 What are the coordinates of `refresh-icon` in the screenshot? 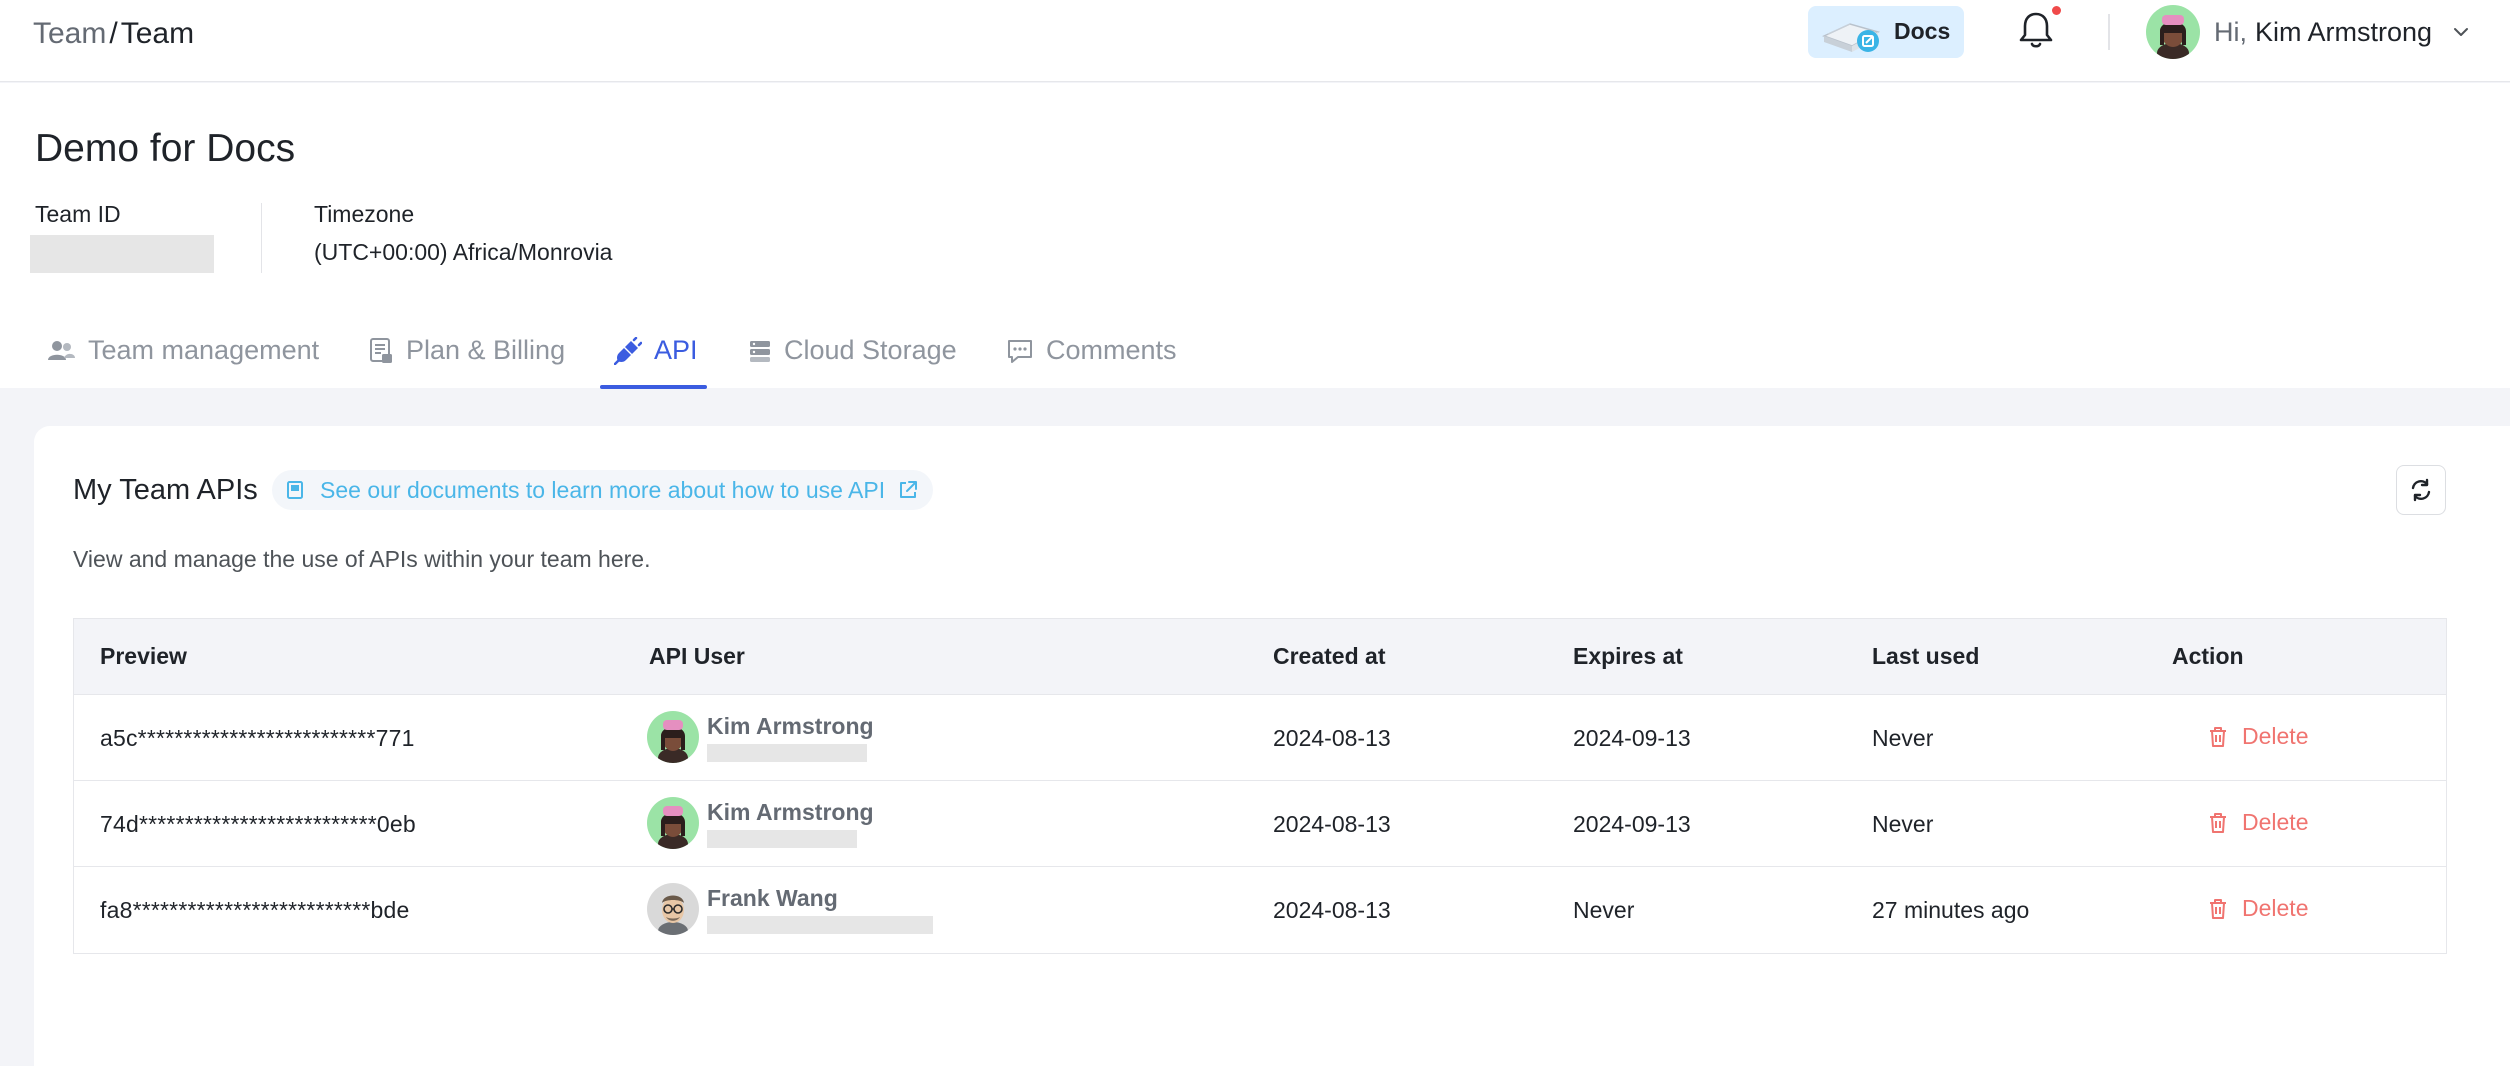 It's located at (2421, 490).